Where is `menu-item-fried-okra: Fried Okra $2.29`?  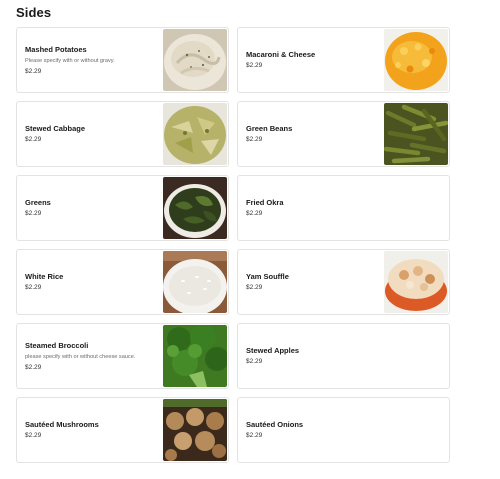
menu-item-fried-okra: Fried Okra $2.29 is located at coordinates (343, 208).